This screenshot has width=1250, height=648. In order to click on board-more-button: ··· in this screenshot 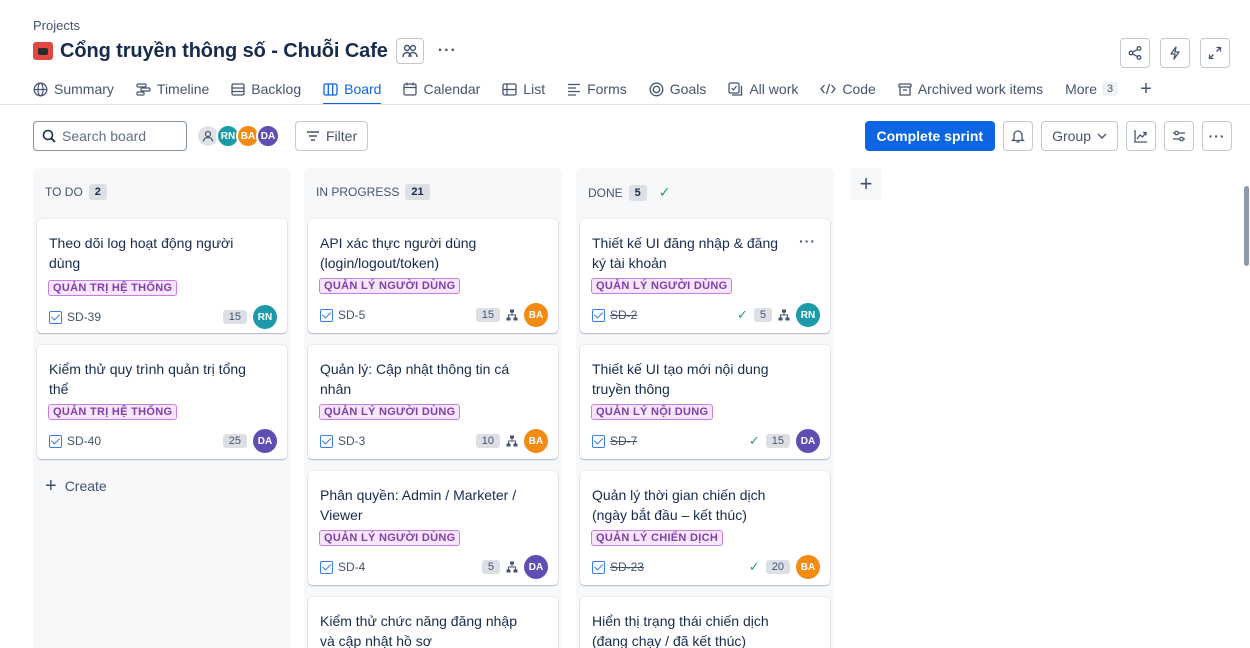, I will do `click(1217, 136)`.